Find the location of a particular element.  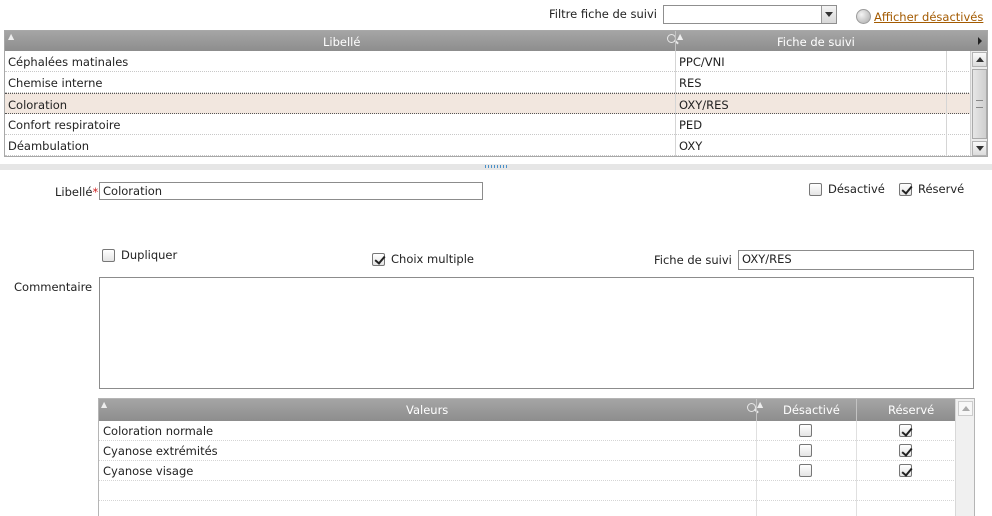

cell-fiche: PPC/VNI is located at coordinates (702, 62).